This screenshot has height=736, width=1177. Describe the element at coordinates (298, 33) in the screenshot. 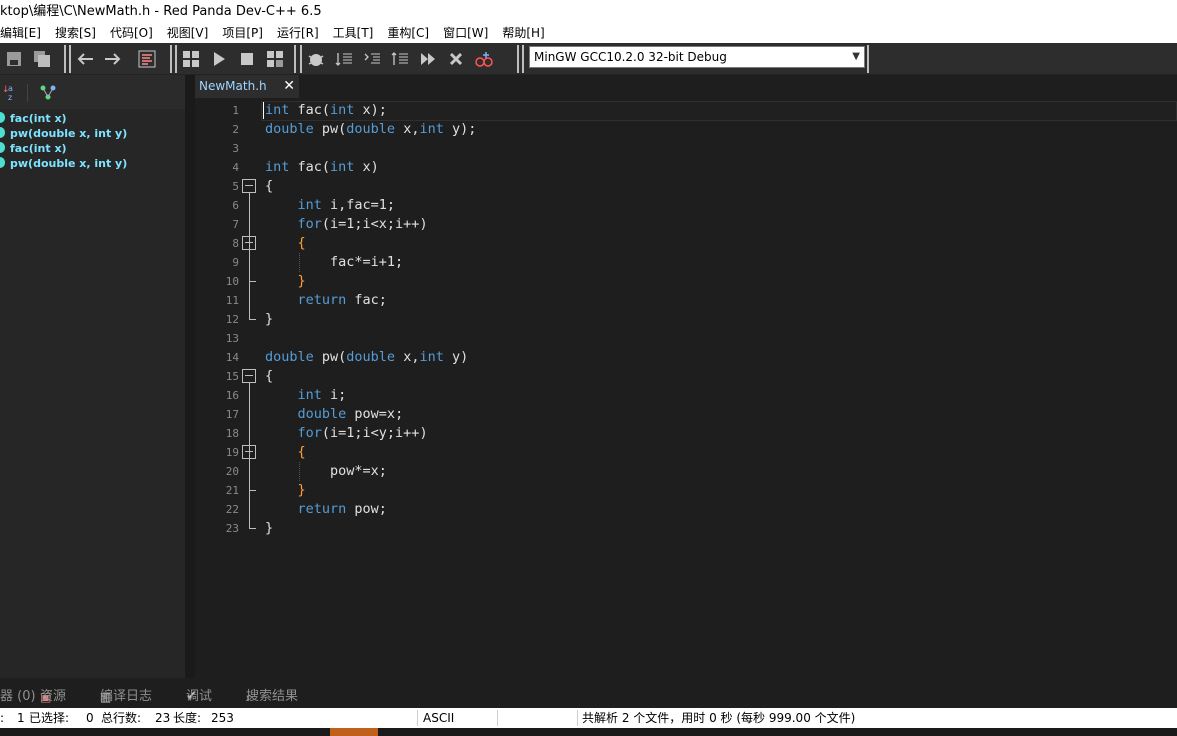

I see `menu-run: 运行[R]` at that location.